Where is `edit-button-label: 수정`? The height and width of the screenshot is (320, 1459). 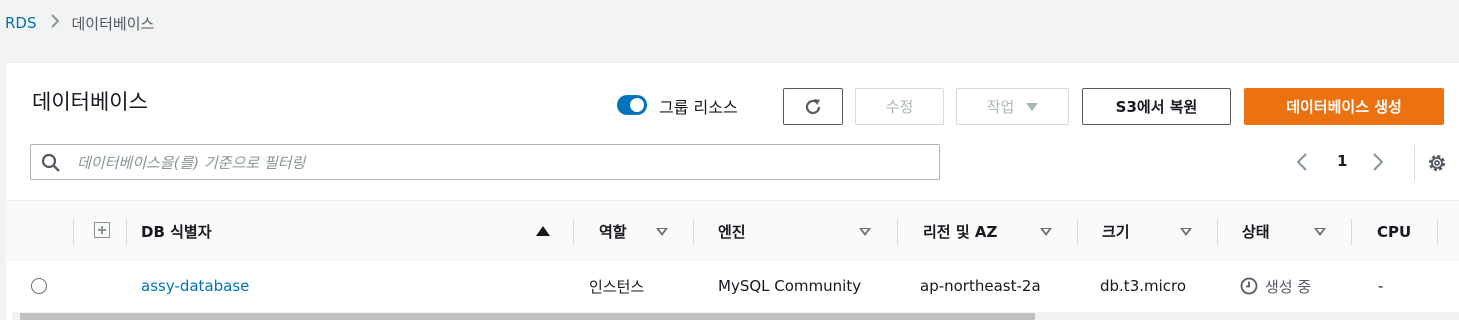 edit-button-label: 수정 is located at coordinates (899, 107).